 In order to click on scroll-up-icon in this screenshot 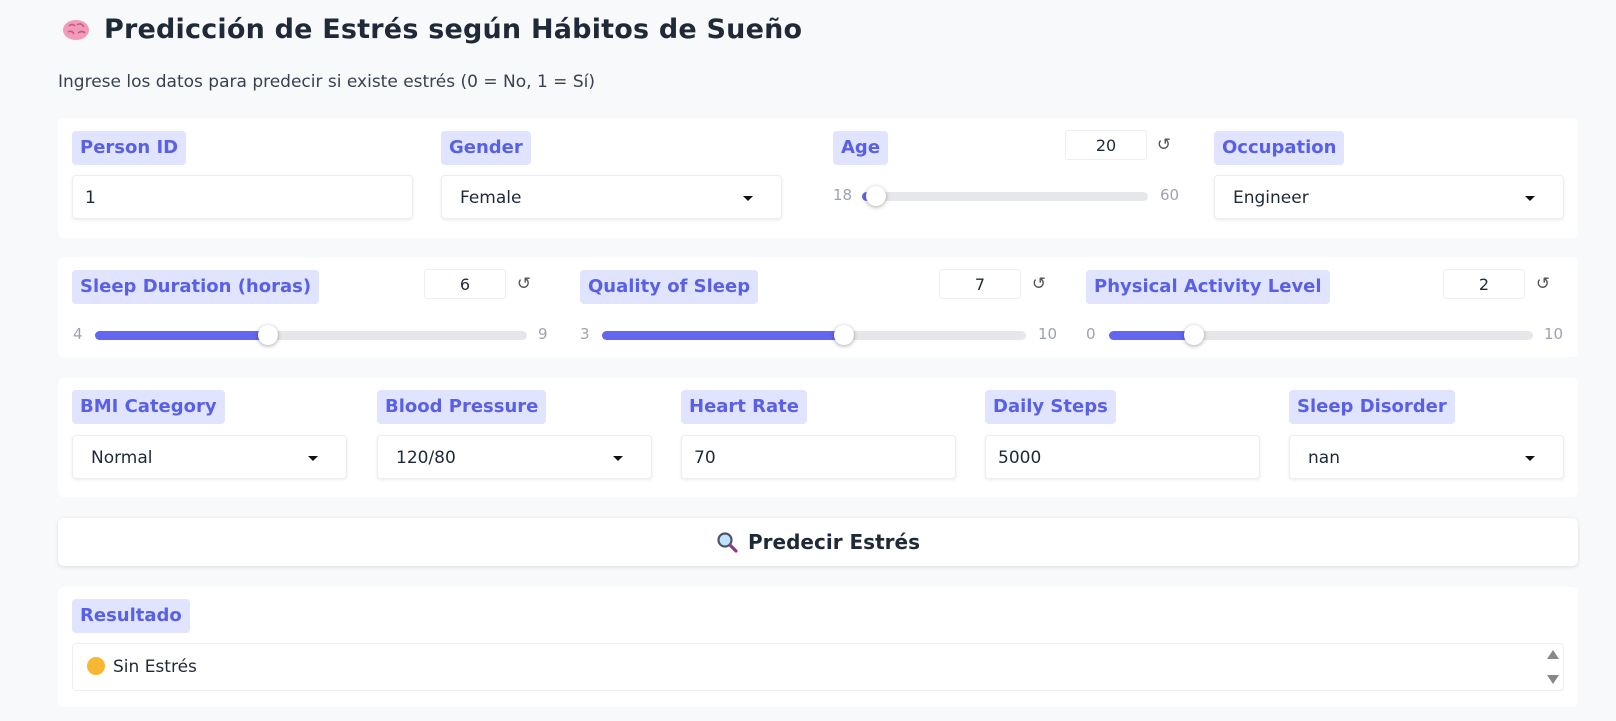, I will do `click(1553, 654)`.